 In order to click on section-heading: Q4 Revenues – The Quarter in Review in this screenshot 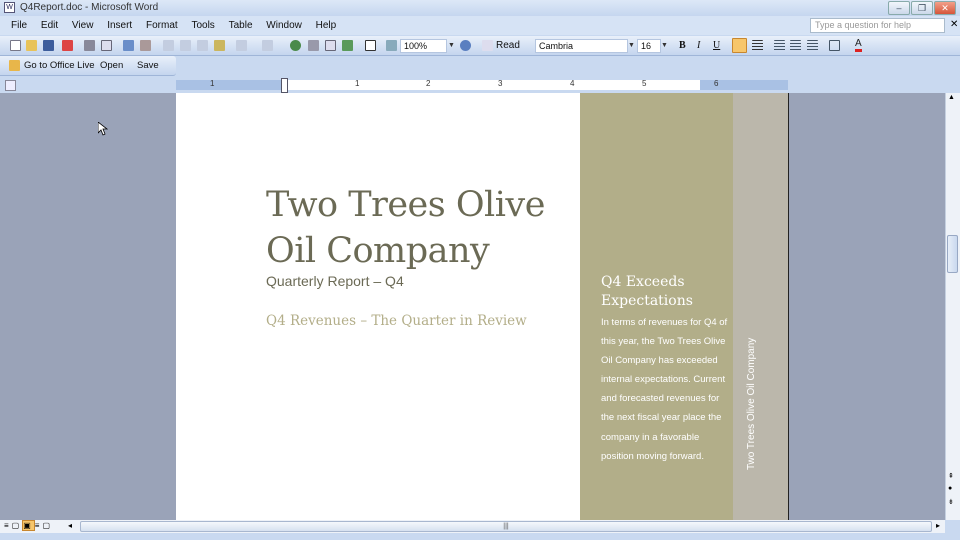, I will do `click(396, 321)`.